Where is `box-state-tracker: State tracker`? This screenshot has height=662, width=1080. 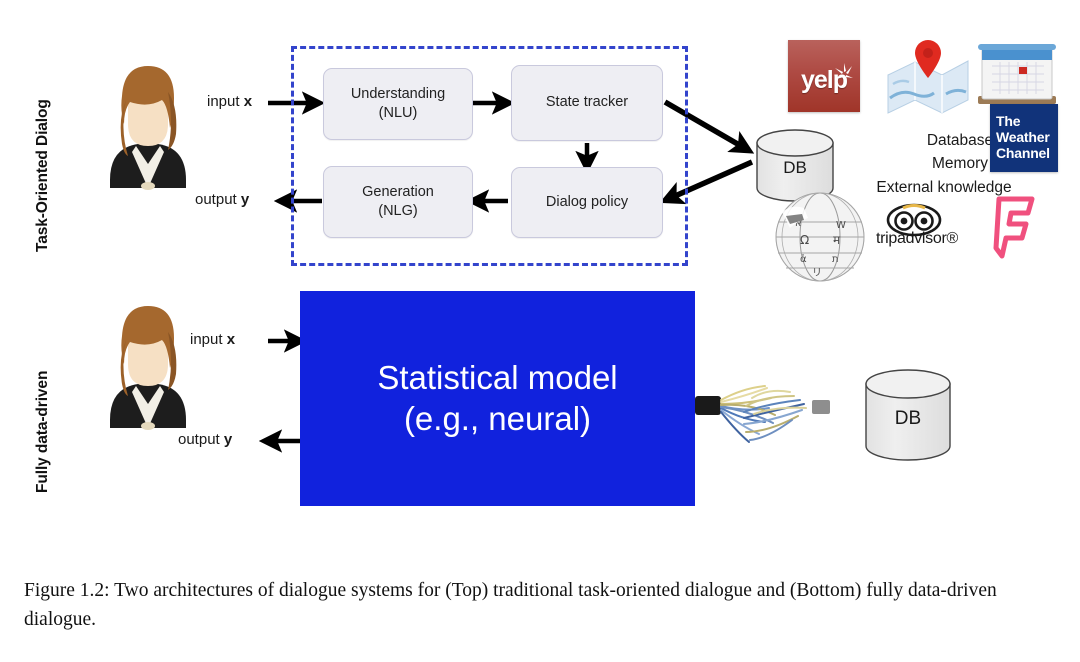
box-state-tracker: State tracker is located at coordinates (587, 103).